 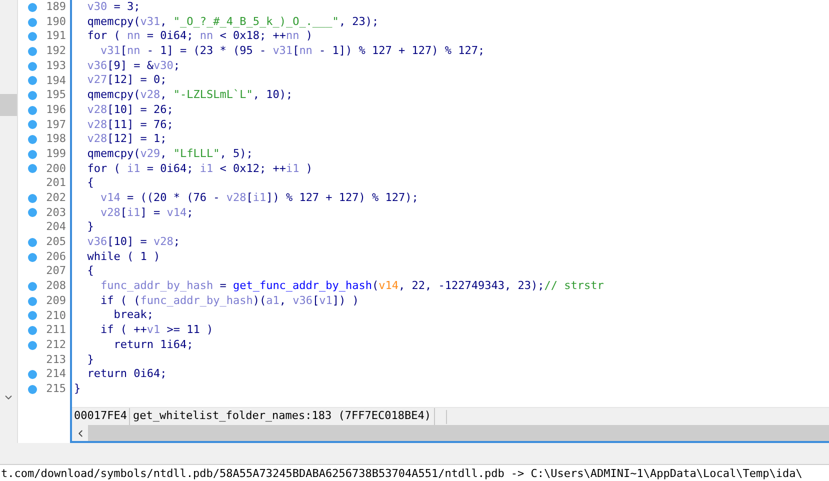 What do you see at coordinates (56, 212) in the screenshot?
I see `line-number: 203` at bounding box center [56, 212].